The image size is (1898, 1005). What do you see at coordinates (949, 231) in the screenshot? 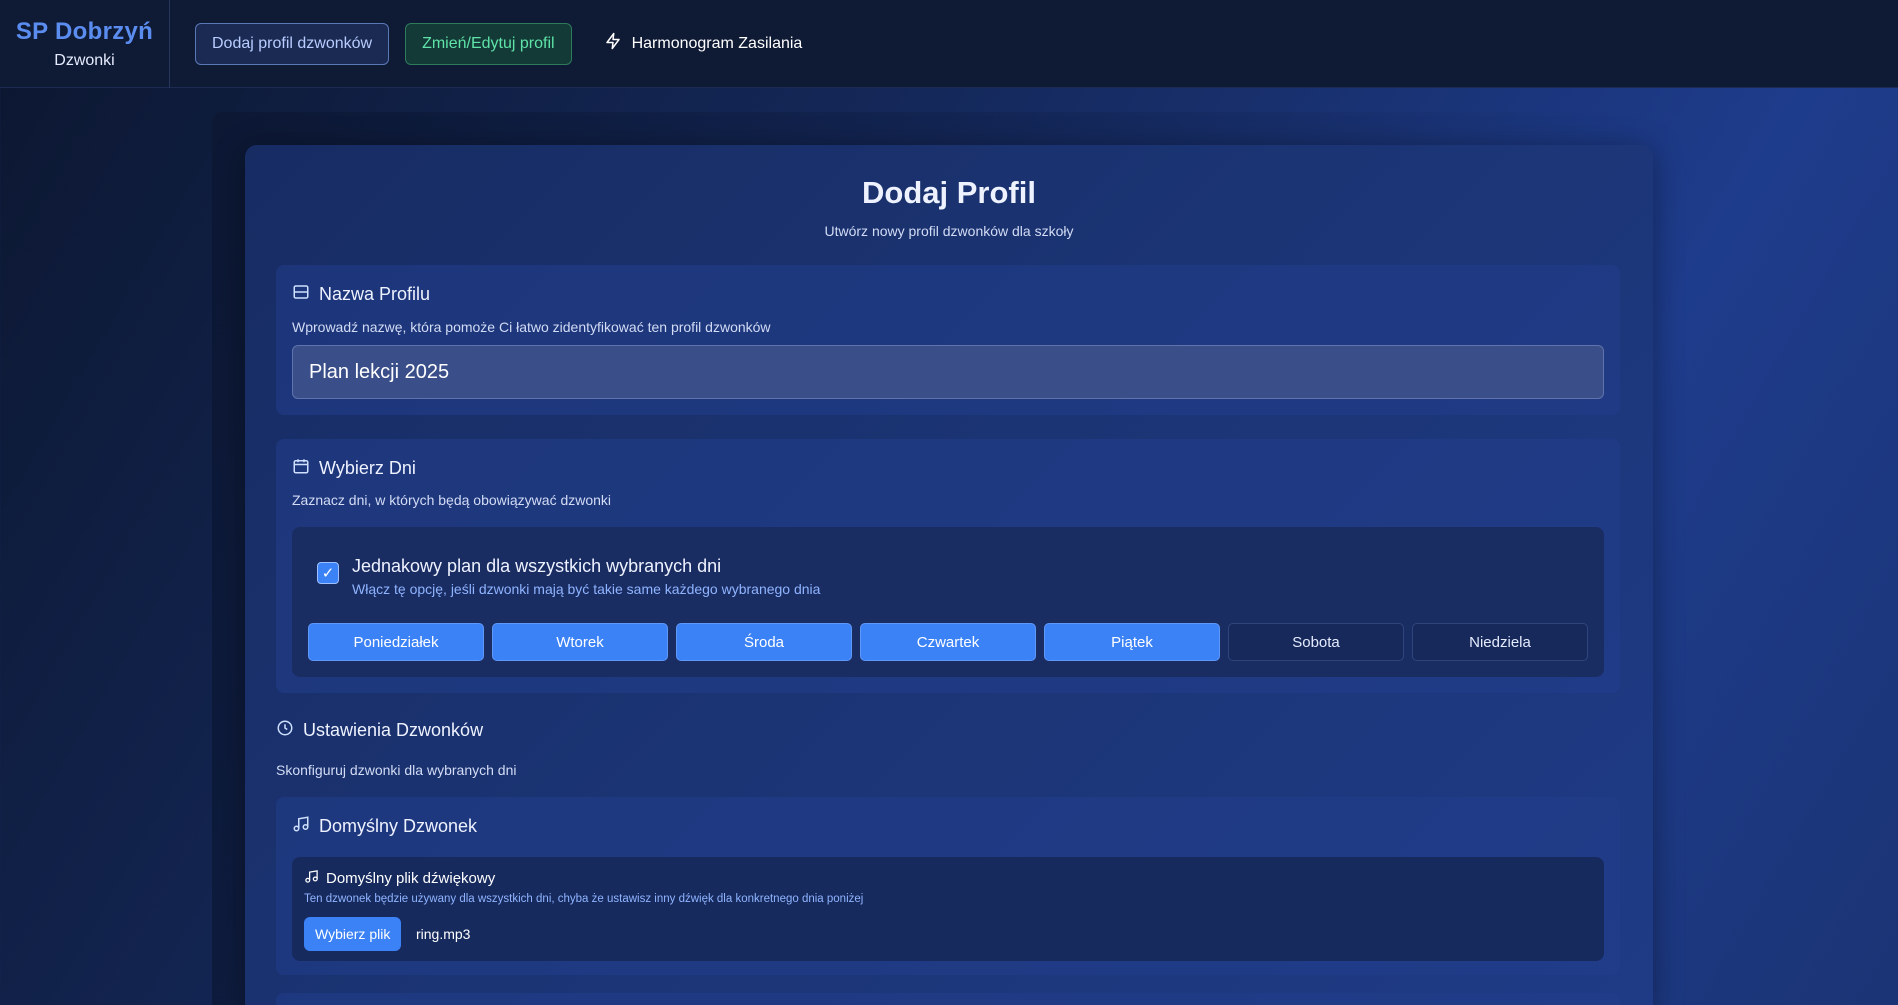
I see `page-subtitle: Utwórz nowy profil dzwonków dla szkoły` at bounding box center [949, 231].